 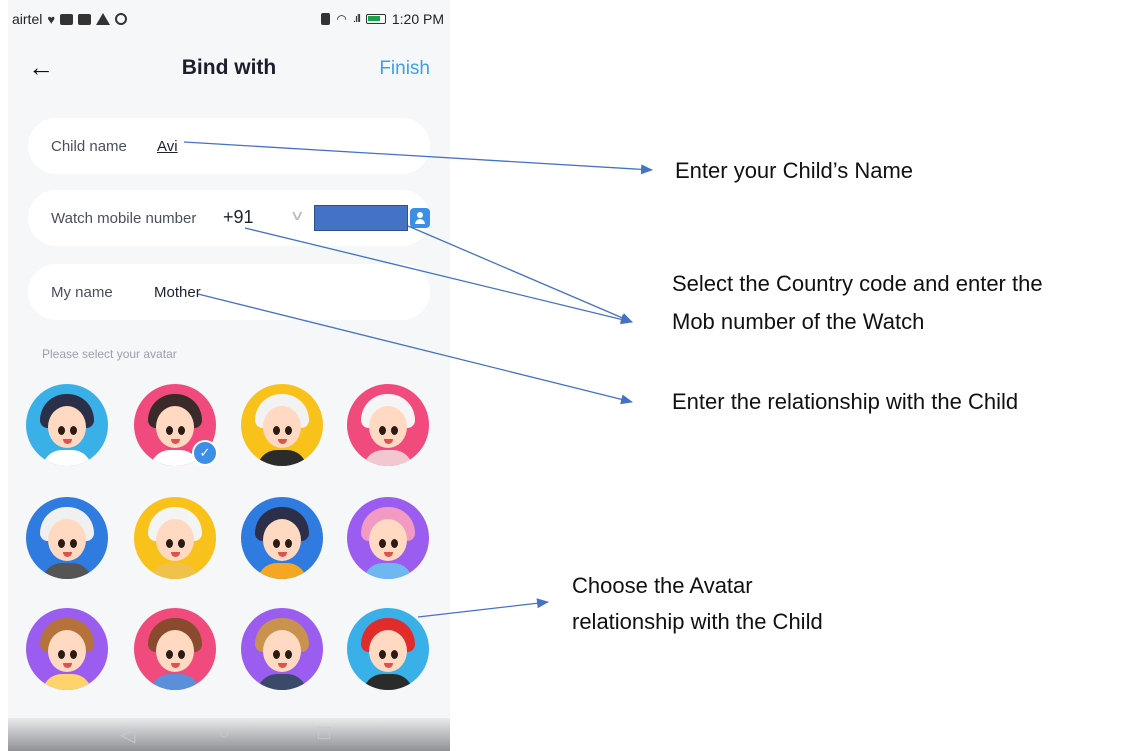 I want to click on annotation-avatar-2: relationship with the Child, so click(x=697, y=621).